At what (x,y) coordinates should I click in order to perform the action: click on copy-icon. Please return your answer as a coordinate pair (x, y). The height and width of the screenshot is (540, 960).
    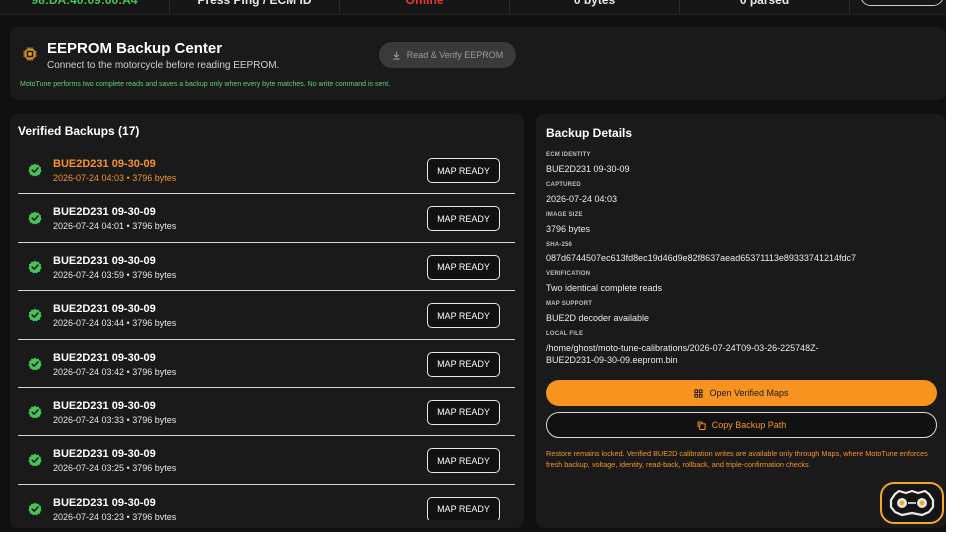
    Looking at the image, I should click on (701, 425).